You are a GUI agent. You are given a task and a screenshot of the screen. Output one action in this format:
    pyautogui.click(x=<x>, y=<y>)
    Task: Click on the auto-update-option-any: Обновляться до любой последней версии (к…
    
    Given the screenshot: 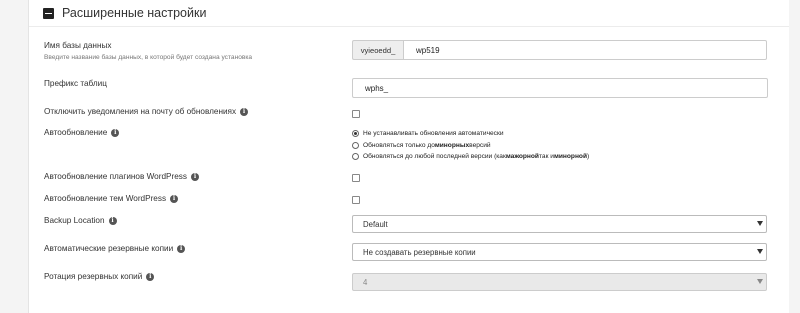 What is the action you would take?
    pyautogui.click(x=470, y=156)
    